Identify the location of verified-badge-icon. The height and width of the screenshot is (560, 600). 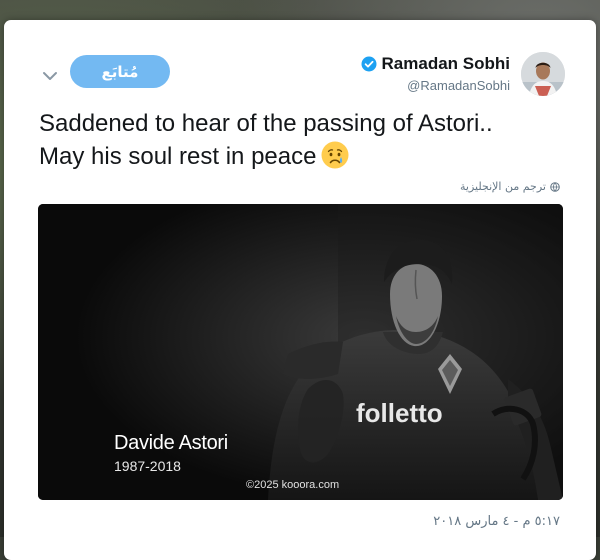
(369, 64).